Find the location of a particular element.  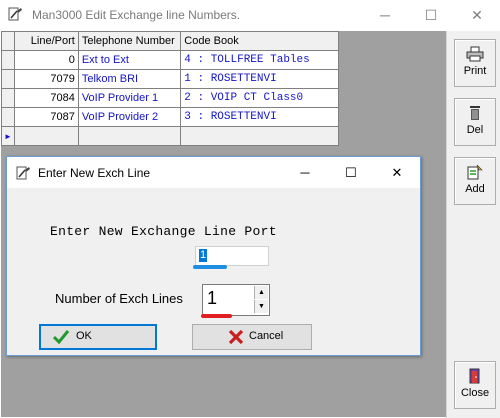

cell-code-book: 4 : TOLLFREE Tables is located at coordinates (259, 60).